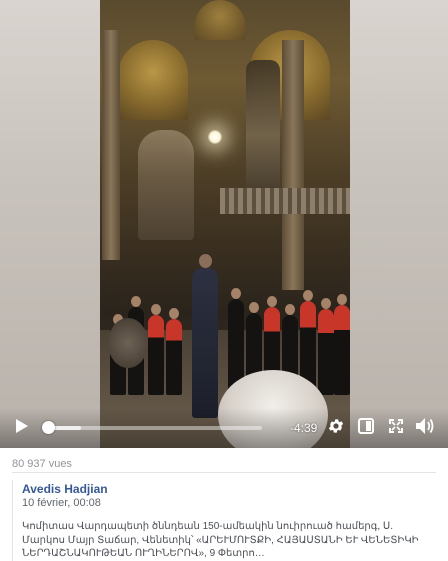 Image resolution: width=448 pixels, height=561 pixels. I want to click on volume-icon, so click(425, 428).